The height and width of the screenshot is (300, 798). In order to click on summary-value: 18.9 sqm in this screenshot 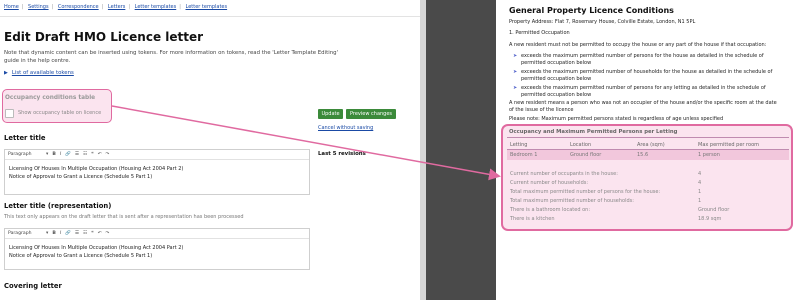, I will do `click(710, 219)`.